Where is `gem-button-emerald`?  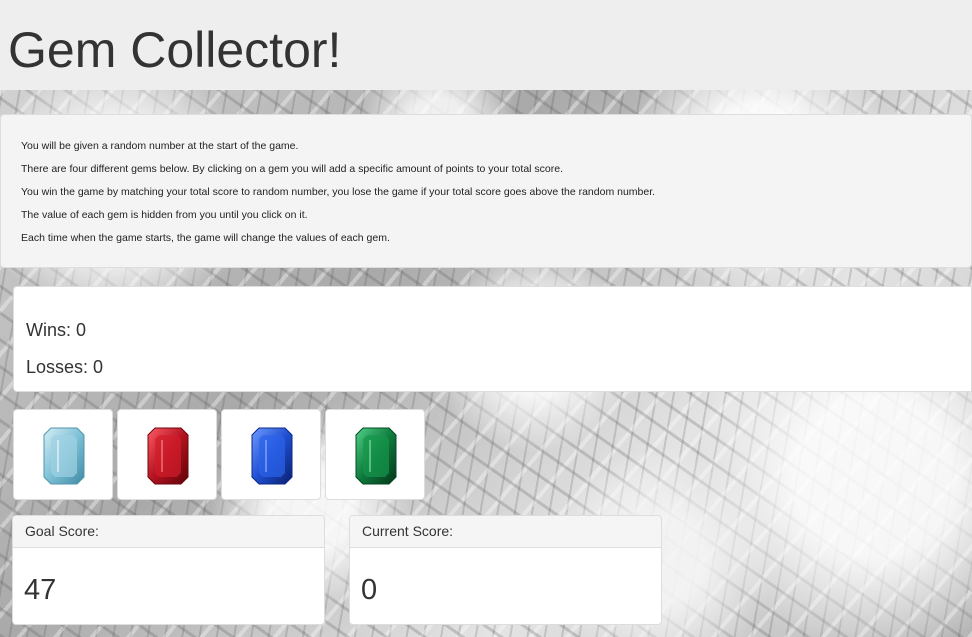
gem-button-emerald is located at coordinates (375, 454).